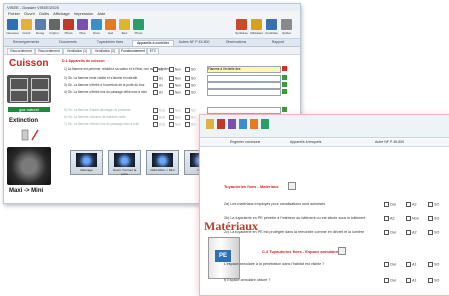 This screenshot has height=296, width=449. Describe the element at coordinates (232, 124) in the screenshot. I see `plan-icon` at that location.